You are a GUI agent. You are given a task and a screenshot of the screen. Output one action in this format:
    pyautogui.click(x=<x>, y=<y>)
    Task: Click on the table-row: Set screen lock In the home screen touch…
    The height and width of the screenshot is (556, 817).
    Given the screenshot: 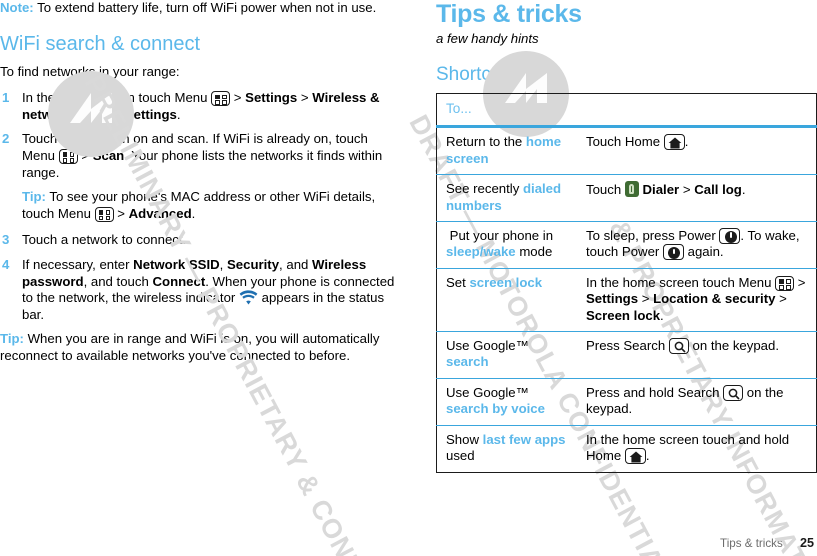 What is the action you would take?
    pyautogui.click(x=626, y=299)
    